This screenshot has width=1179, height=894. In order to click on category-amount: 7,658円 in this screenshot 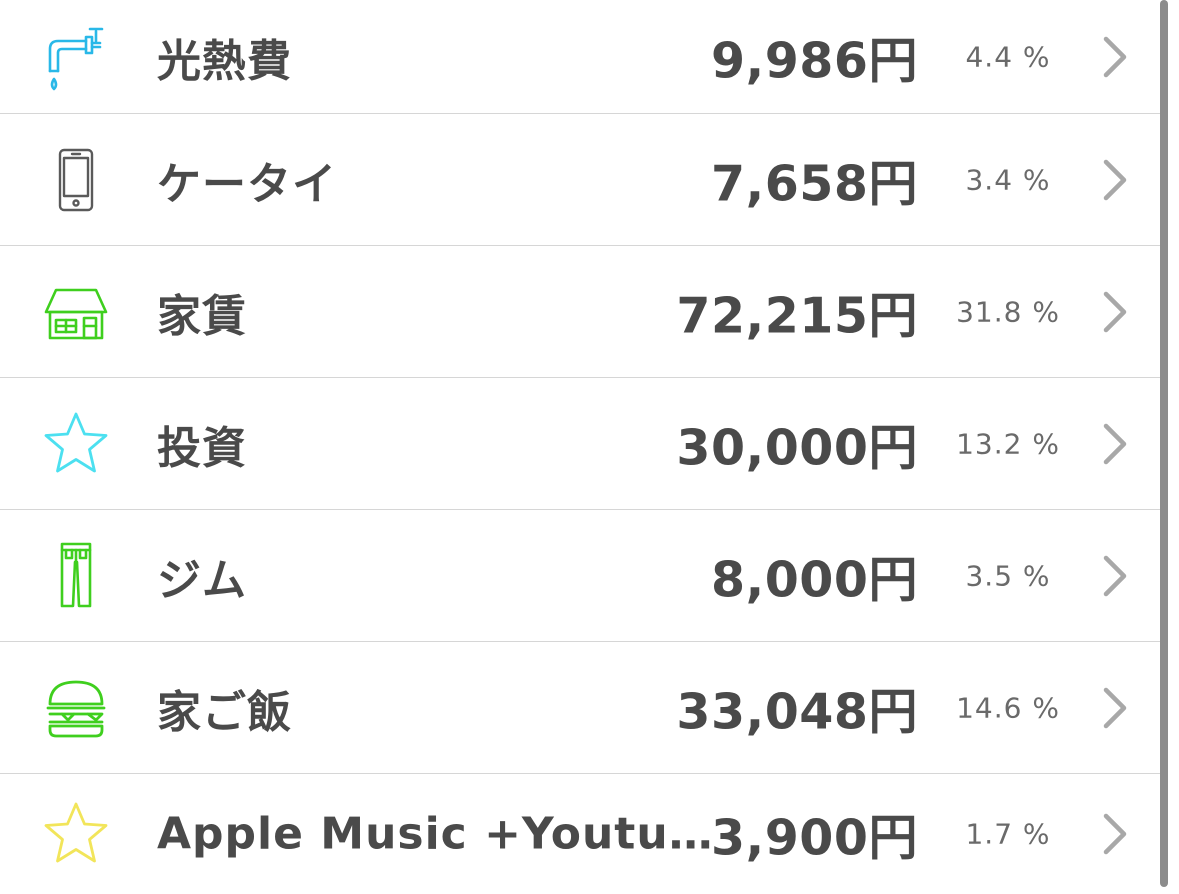, I will do `click(814, 183)`.